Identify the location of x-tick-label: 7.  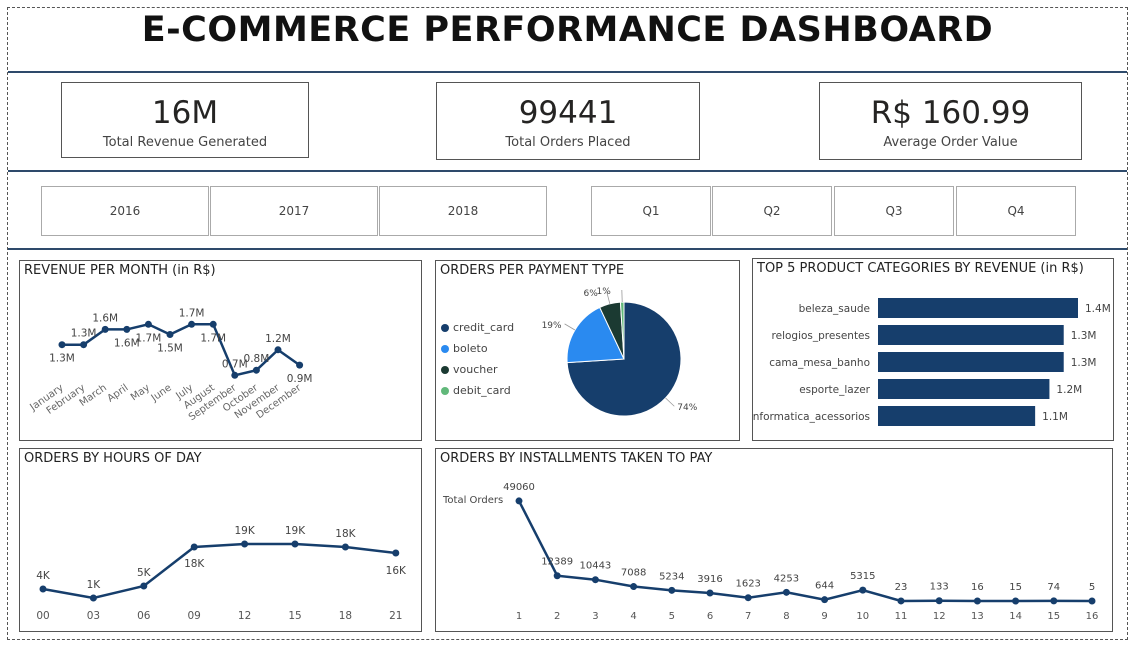
(748, 616).